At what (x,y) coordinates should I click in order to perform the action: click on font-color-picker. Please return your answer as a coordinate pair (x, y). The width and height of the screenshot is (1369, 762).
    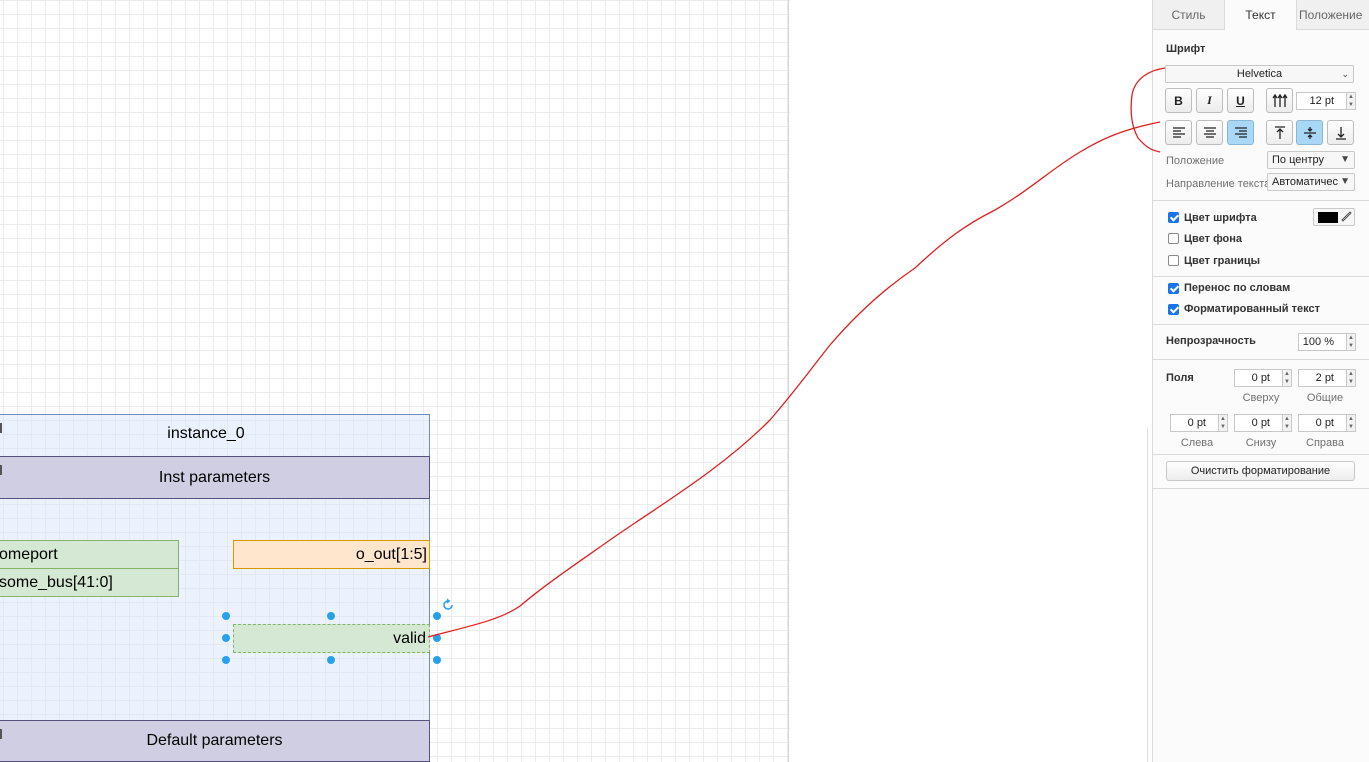
    Looking at the image, I should click on (1334, 217).